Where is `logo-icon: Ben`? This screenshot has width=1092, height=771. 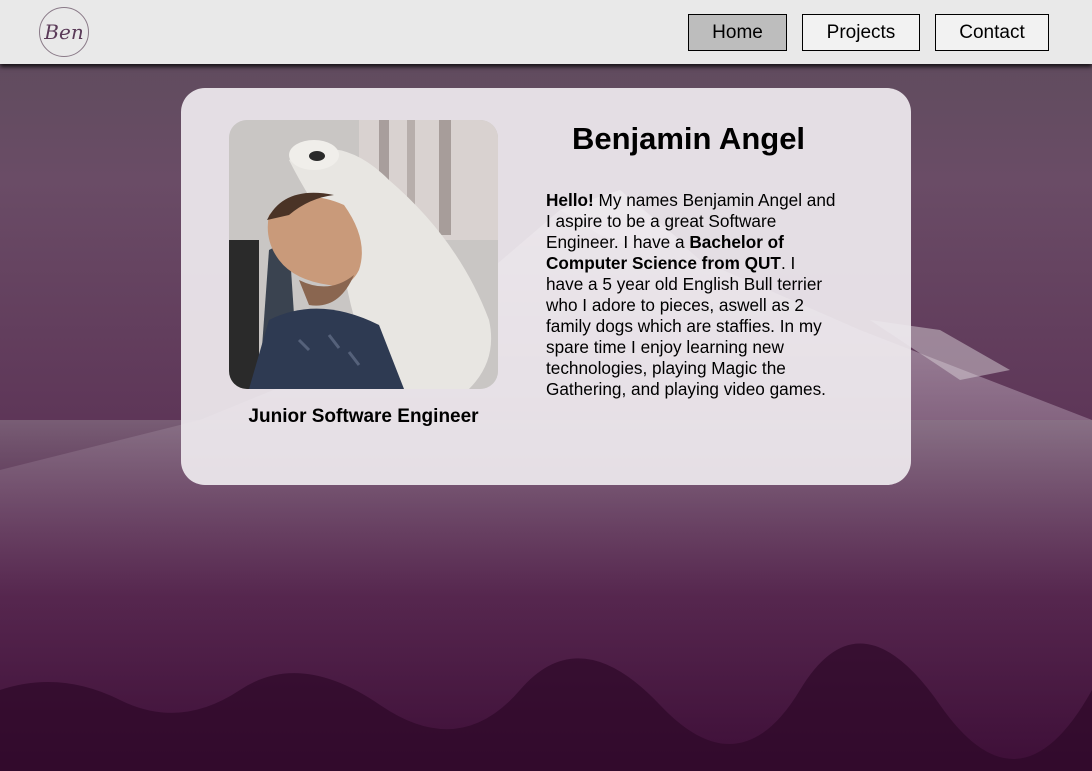 logo-icon: Ben is located at coordinates (64, 32).